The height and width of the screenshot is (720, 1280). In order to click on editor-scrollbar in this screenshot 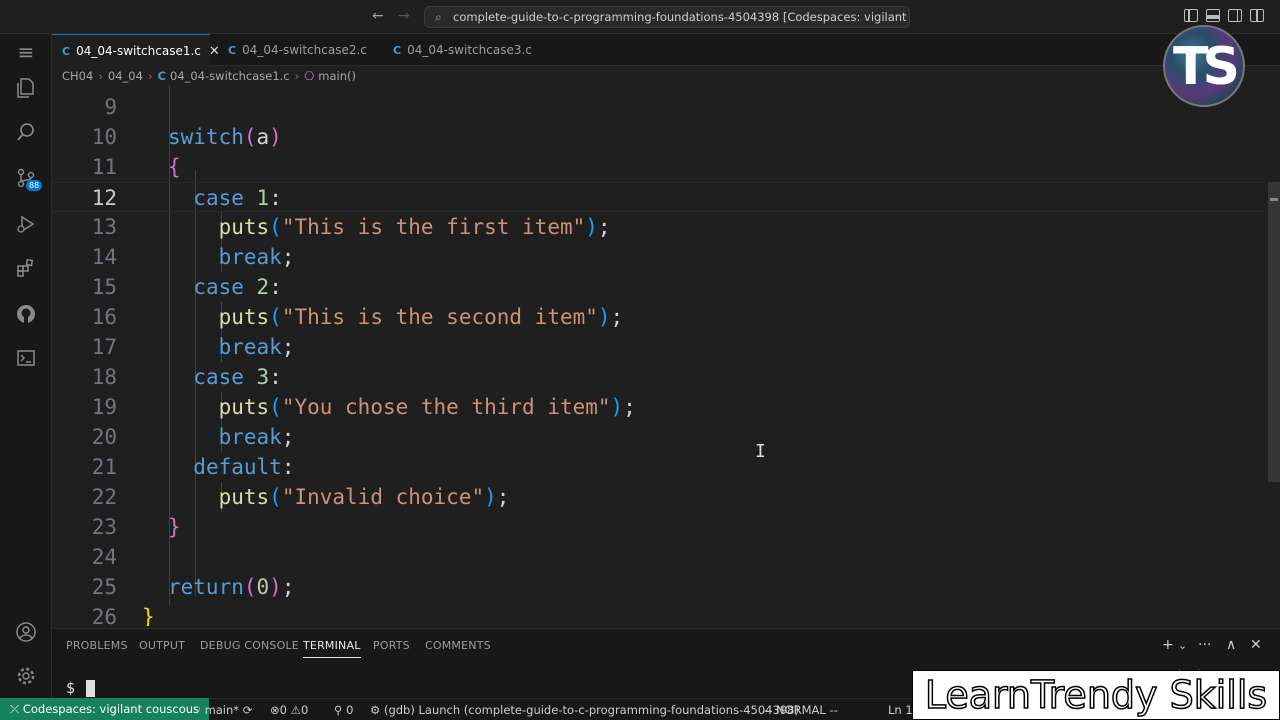, I will do `click(1274, 332)`.